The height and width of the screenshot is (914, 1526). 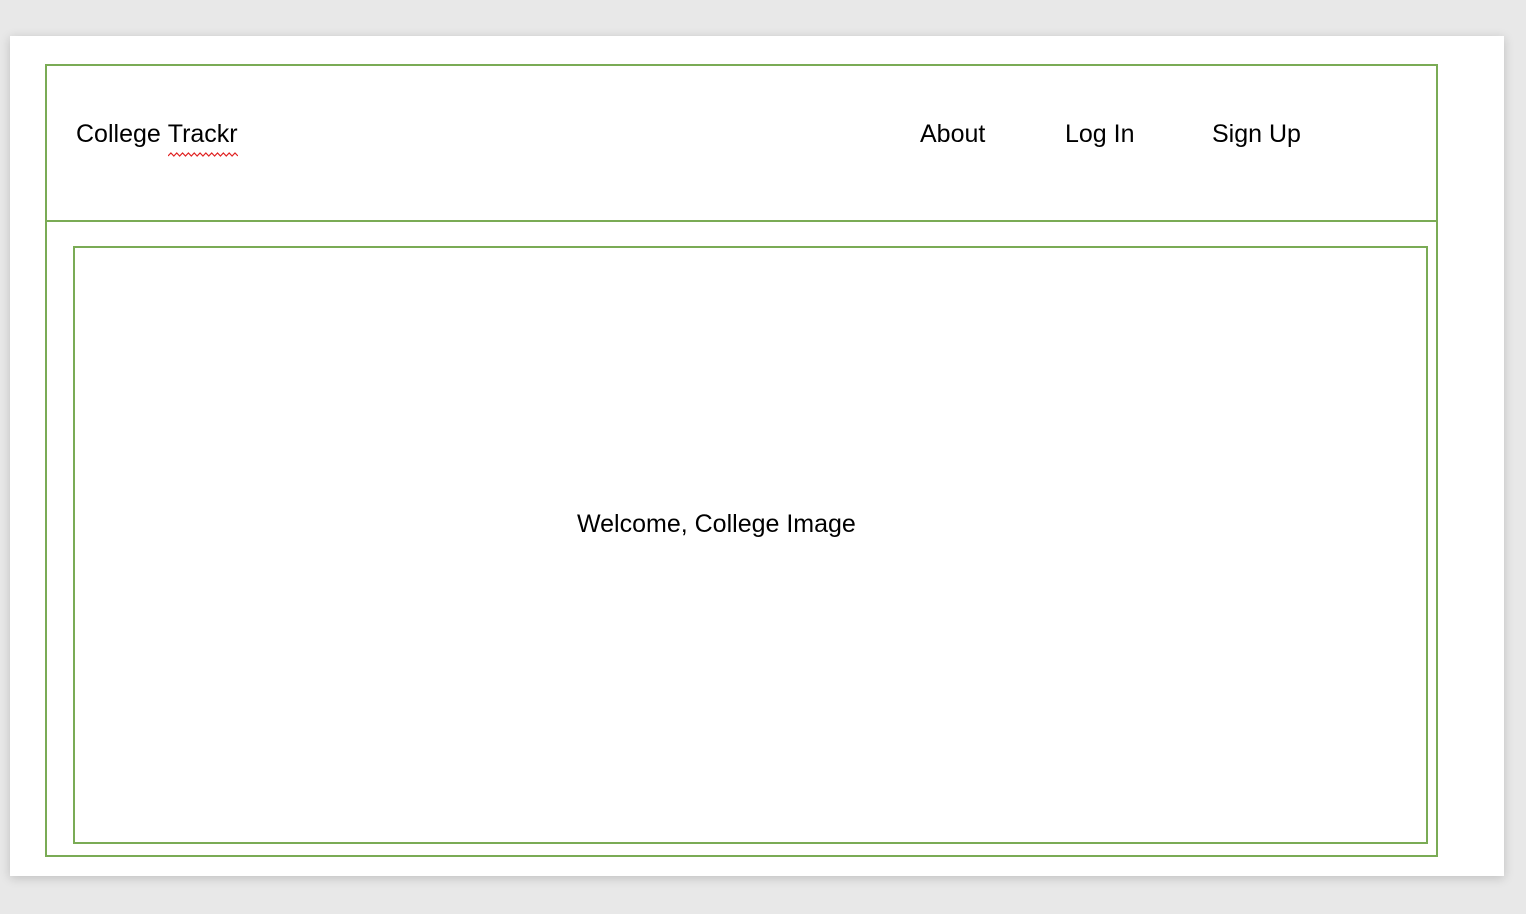 What do you see at coordinates (952, 134) in the screenshot?
I see `nav-link-about: About` at bounding box center [952, 134].